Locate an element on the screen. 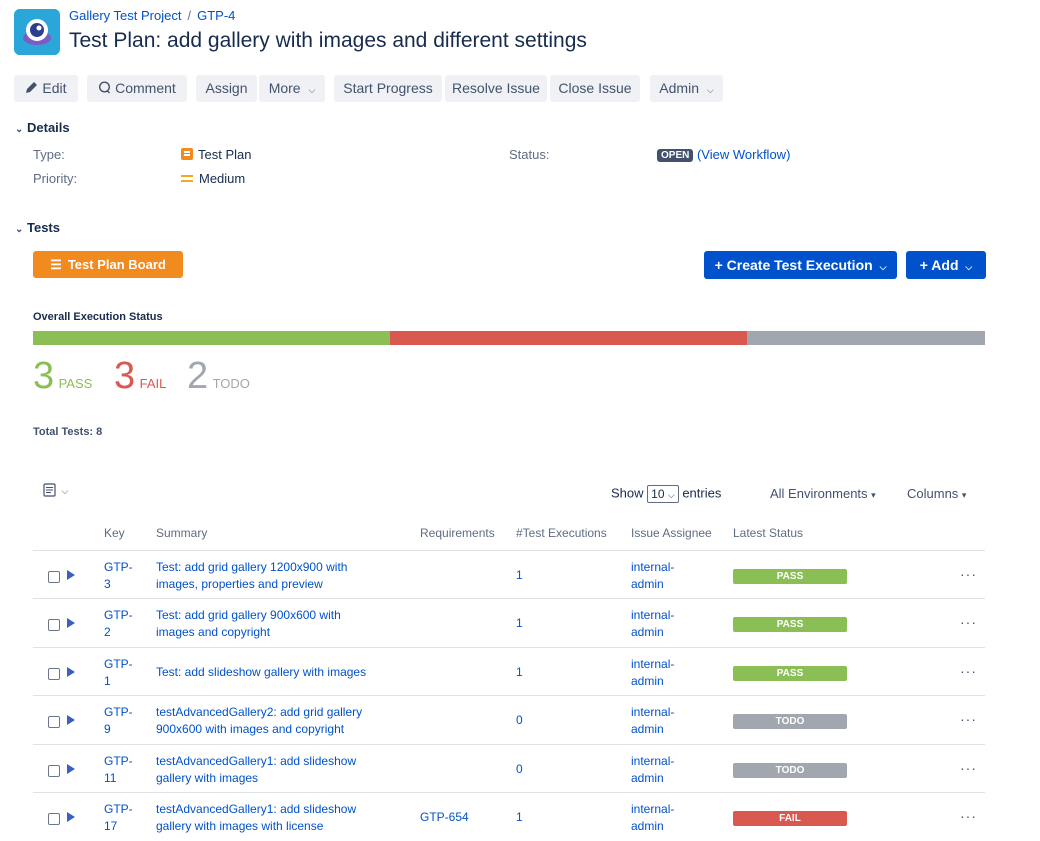 The width and height of the screenshot is (1040, 841). row-requirement-link: GTP-654 is located at coordinates (444, 817).